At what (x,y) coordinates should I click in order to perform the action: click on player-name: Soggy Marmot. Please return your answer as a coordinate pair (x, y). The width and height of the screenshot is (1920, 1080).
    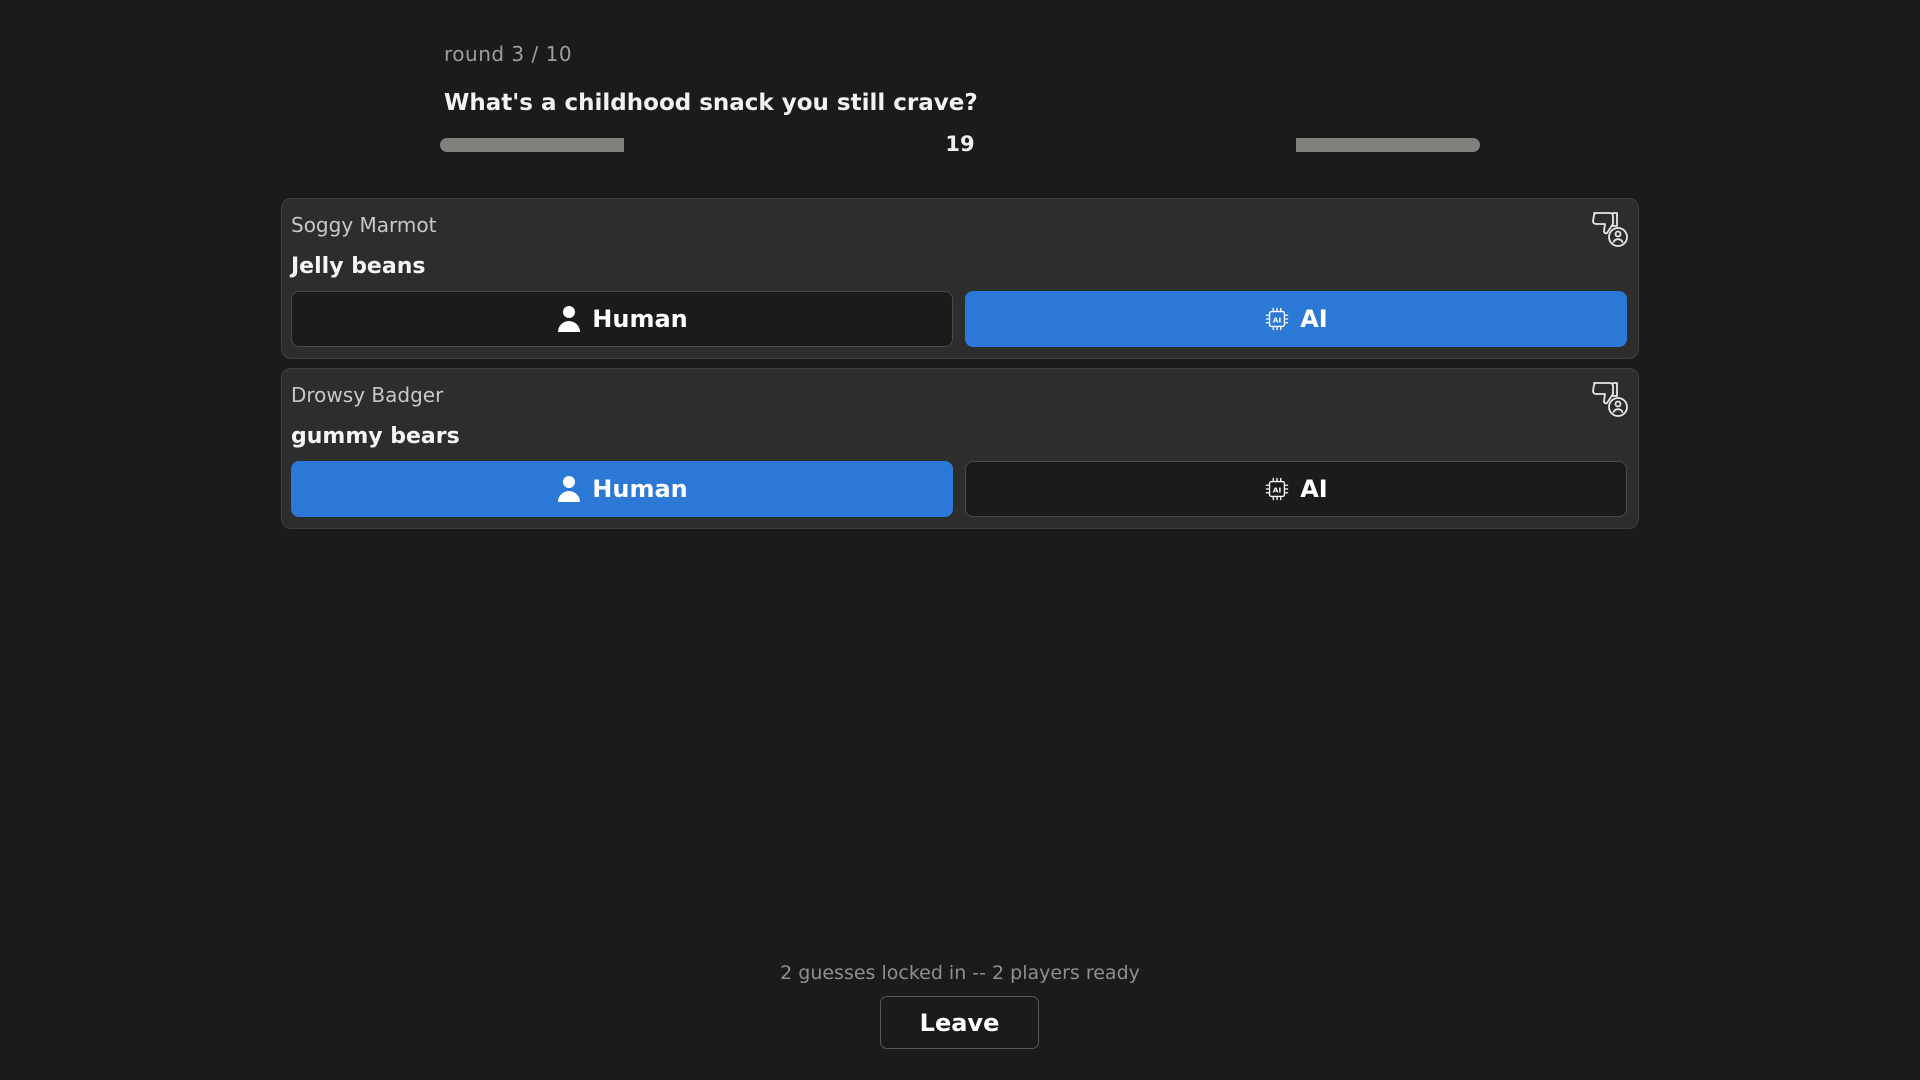
    Looking at the image, I should click on (364, 225).